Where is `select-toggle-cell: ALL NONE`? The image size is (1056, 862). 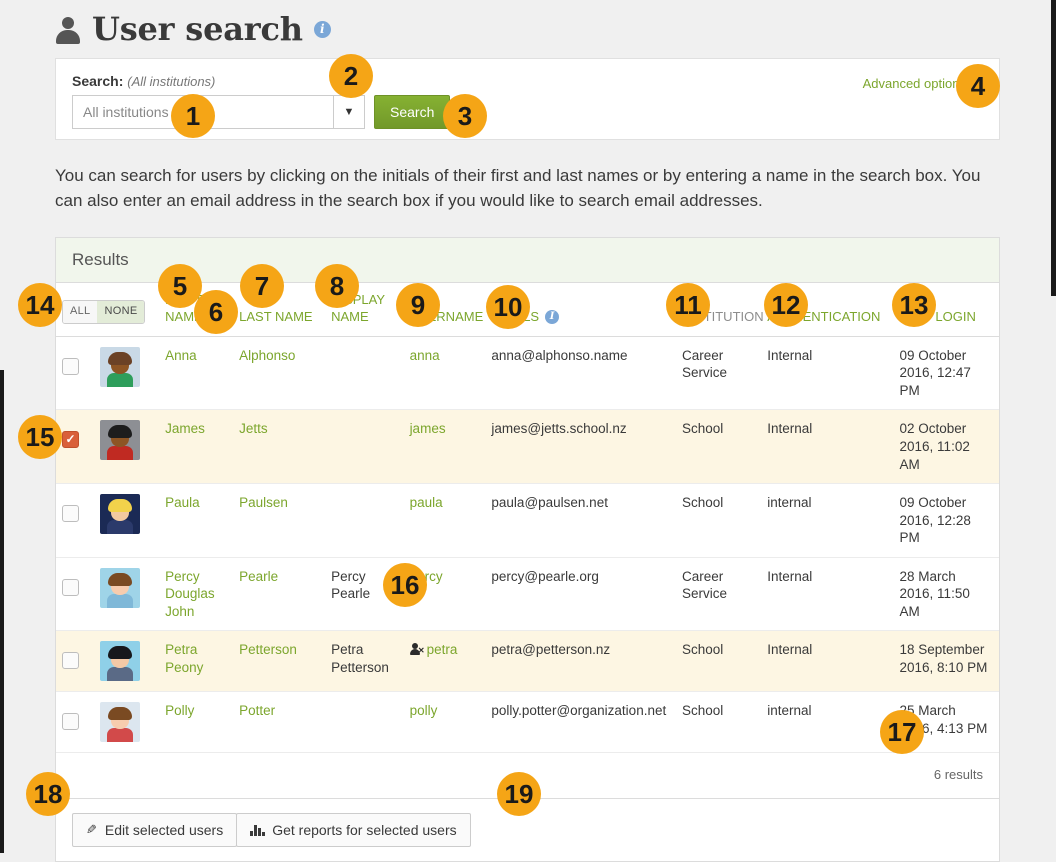
select-toggle-cell: ALL NONE is located at coordinates (108, 310).